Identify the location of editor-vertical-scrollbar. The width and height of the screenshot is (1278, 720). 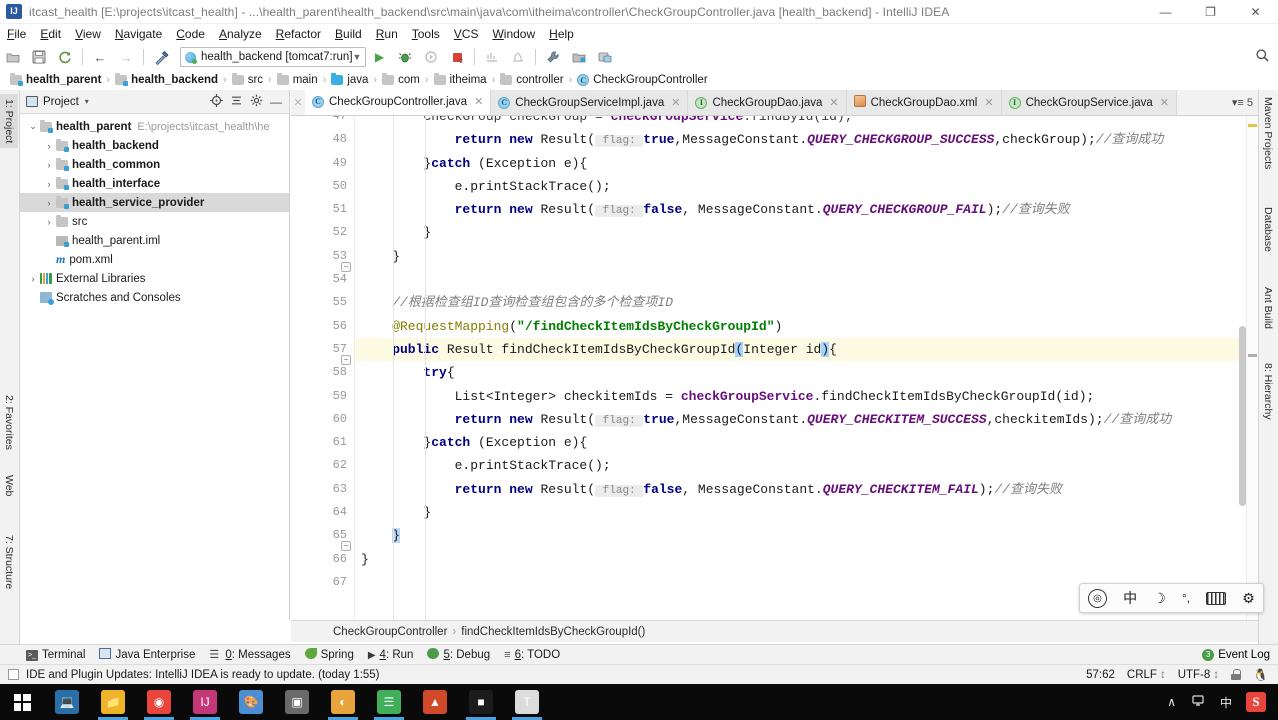
(1242, 416).